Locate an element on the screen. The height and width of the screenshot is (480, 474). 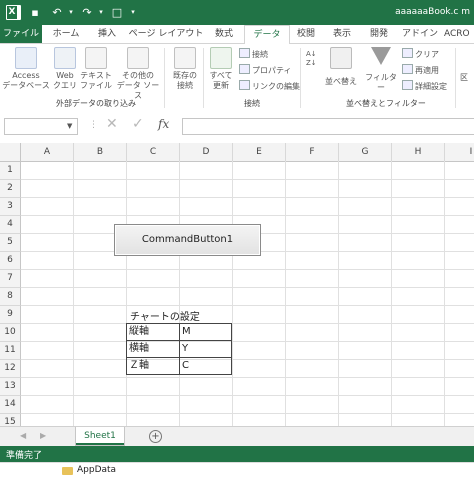
row-header: 11 is located at coordinates (10, 351).